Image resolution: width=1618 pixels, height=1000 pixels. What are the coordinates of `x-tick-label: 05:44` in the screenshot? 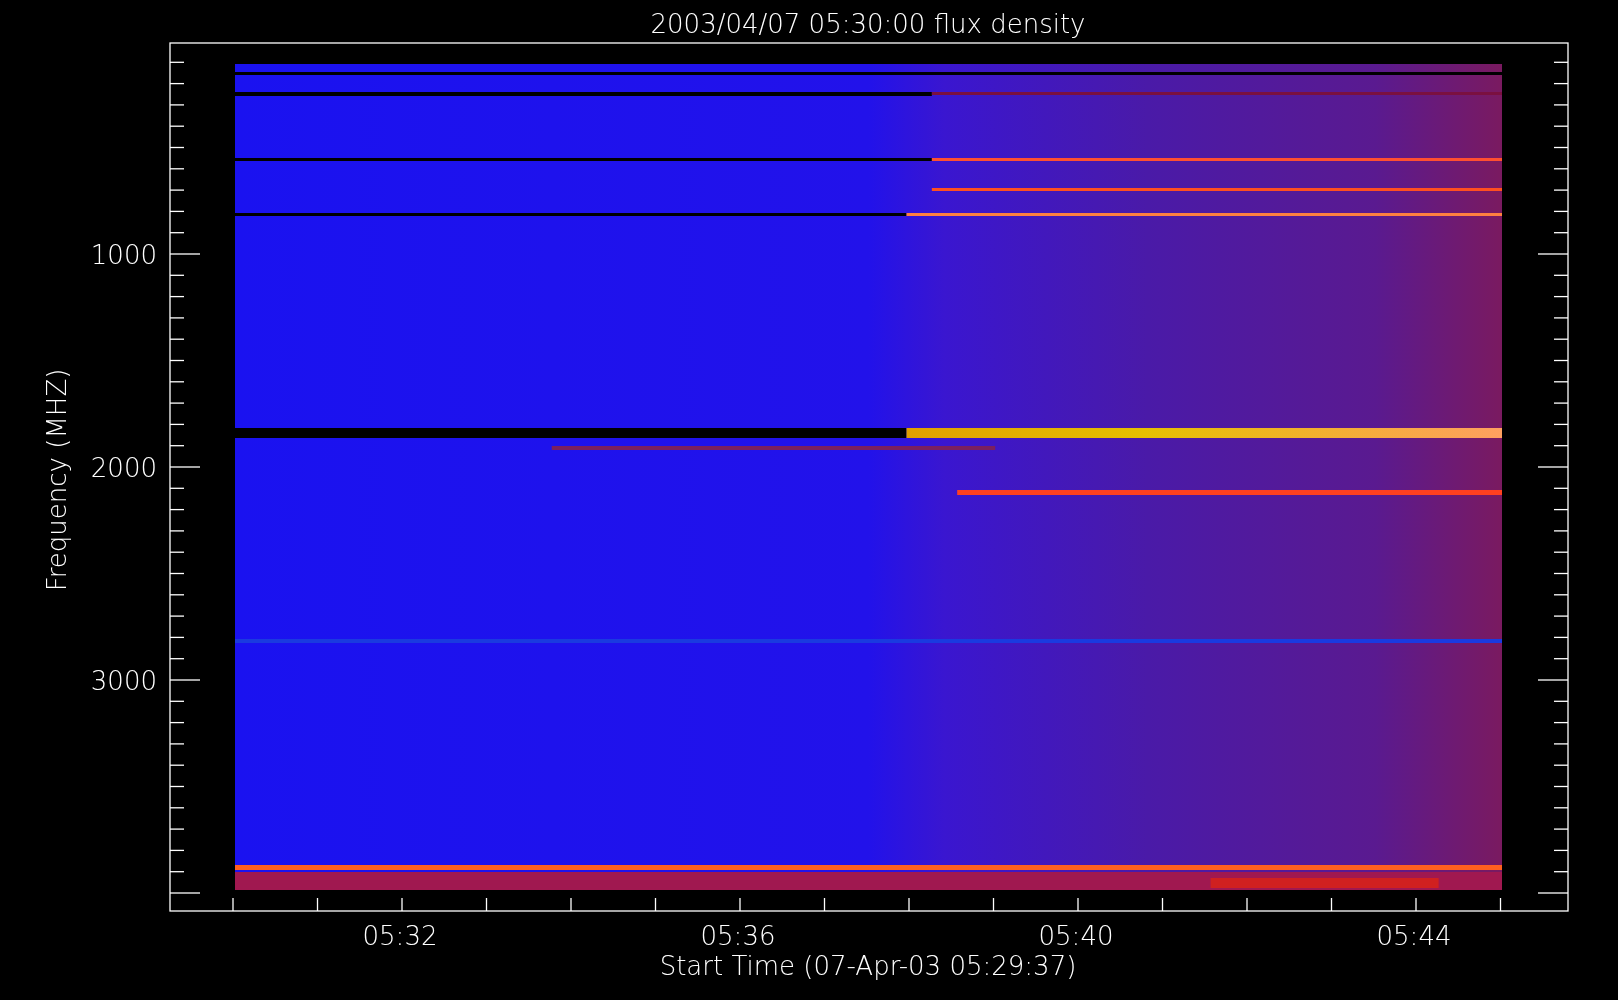 It's located at (1414, 936).